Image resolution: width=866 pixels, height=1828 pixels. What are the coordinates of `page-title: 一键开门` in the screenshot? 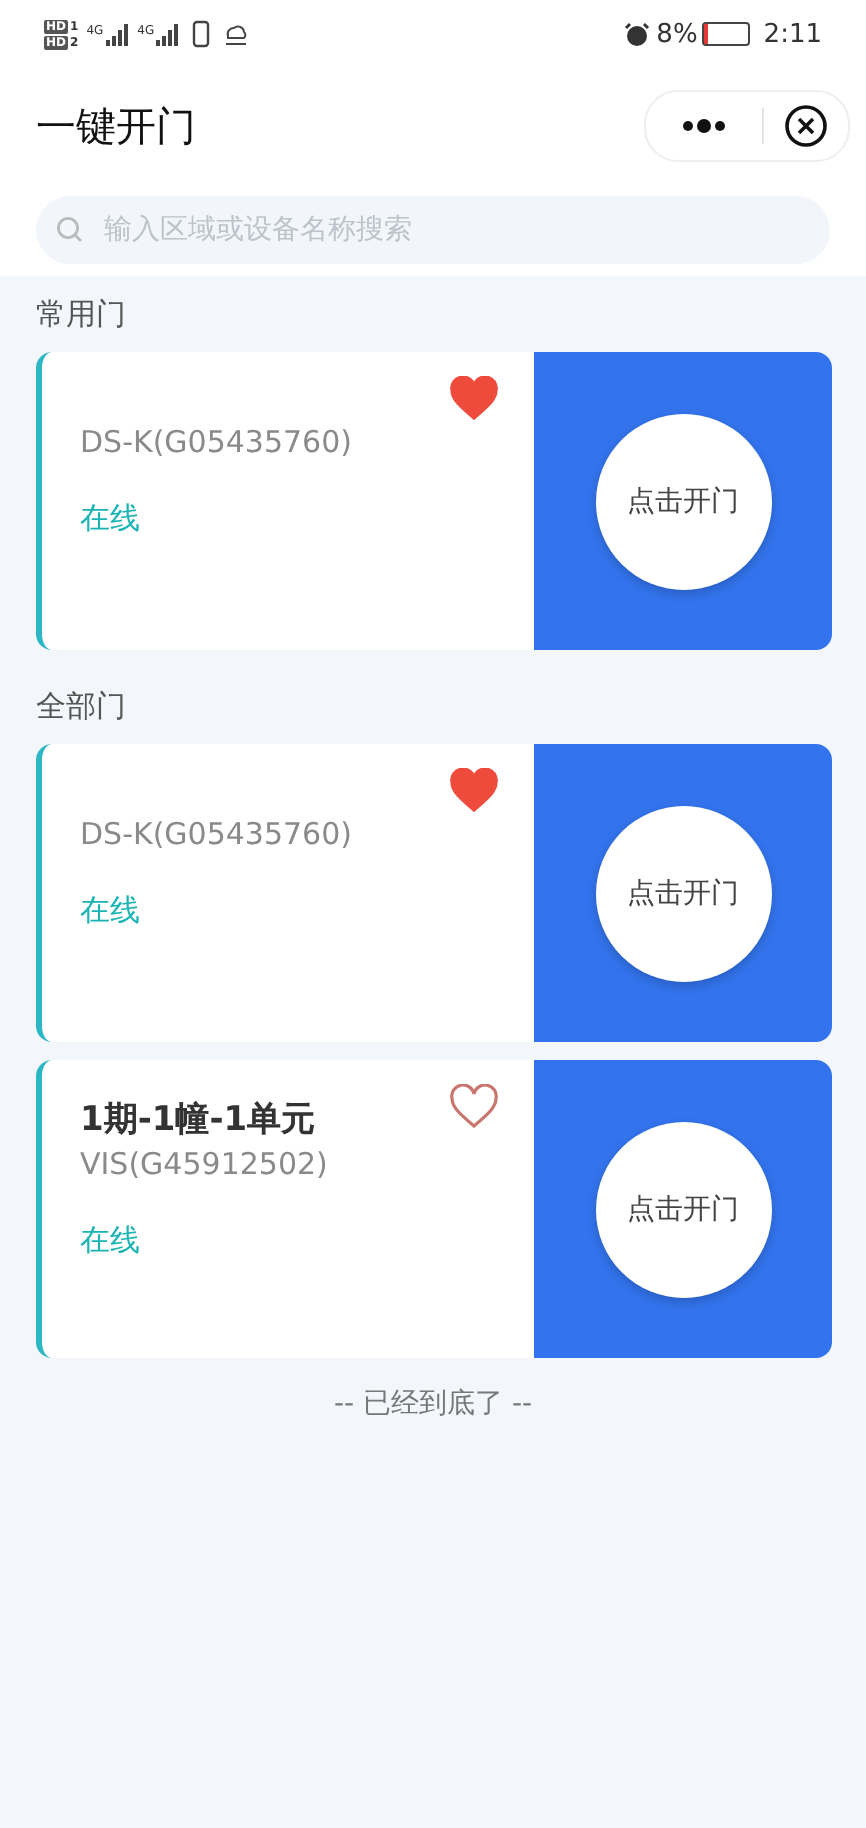 It's located at (117, 126).